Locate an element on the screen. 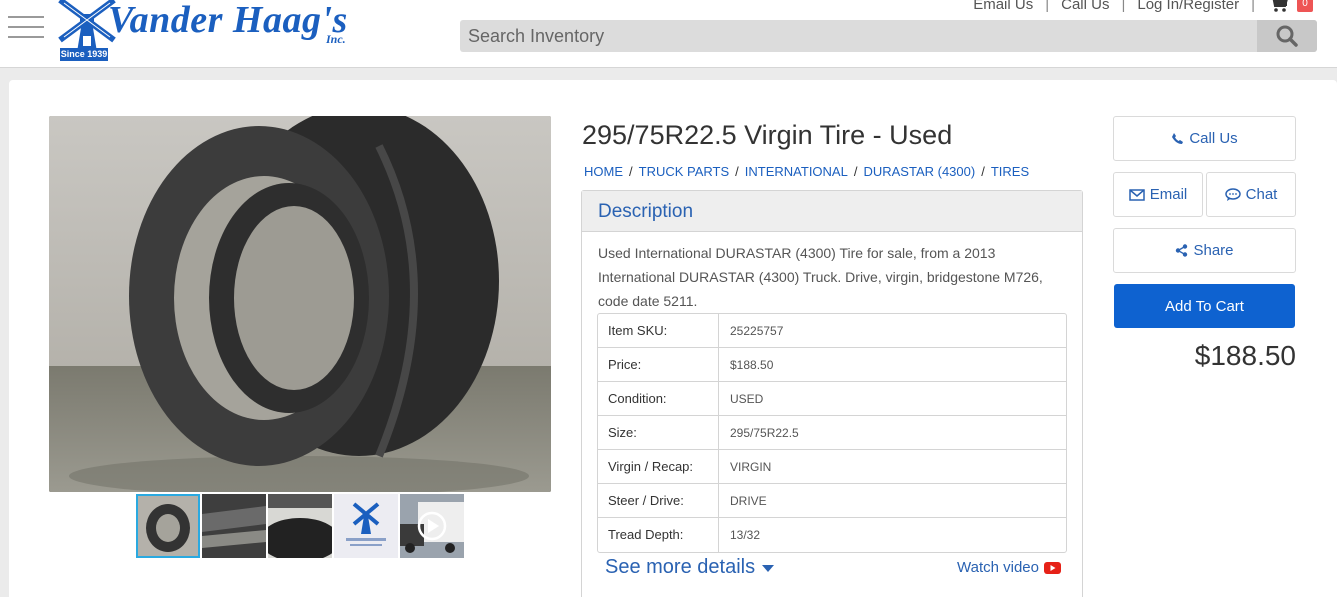 The height and width of the screenshot is (597, 1337). email-button: Email is located at coordinates (1158, 194).